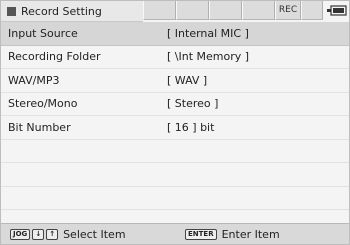 The width and height of the screenshot is (350, 245). I want to click on battery-icon, so click(337, 10).